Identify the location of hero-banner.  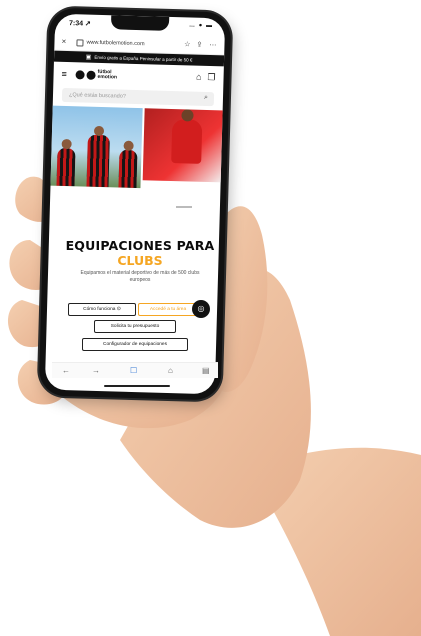
(137, 148).